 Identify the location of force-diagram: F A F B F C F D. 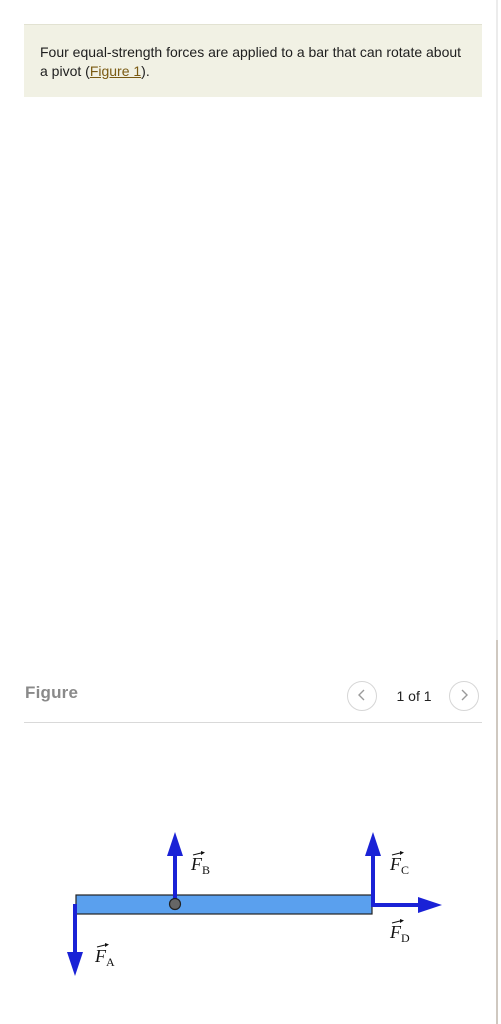
(254, 904).